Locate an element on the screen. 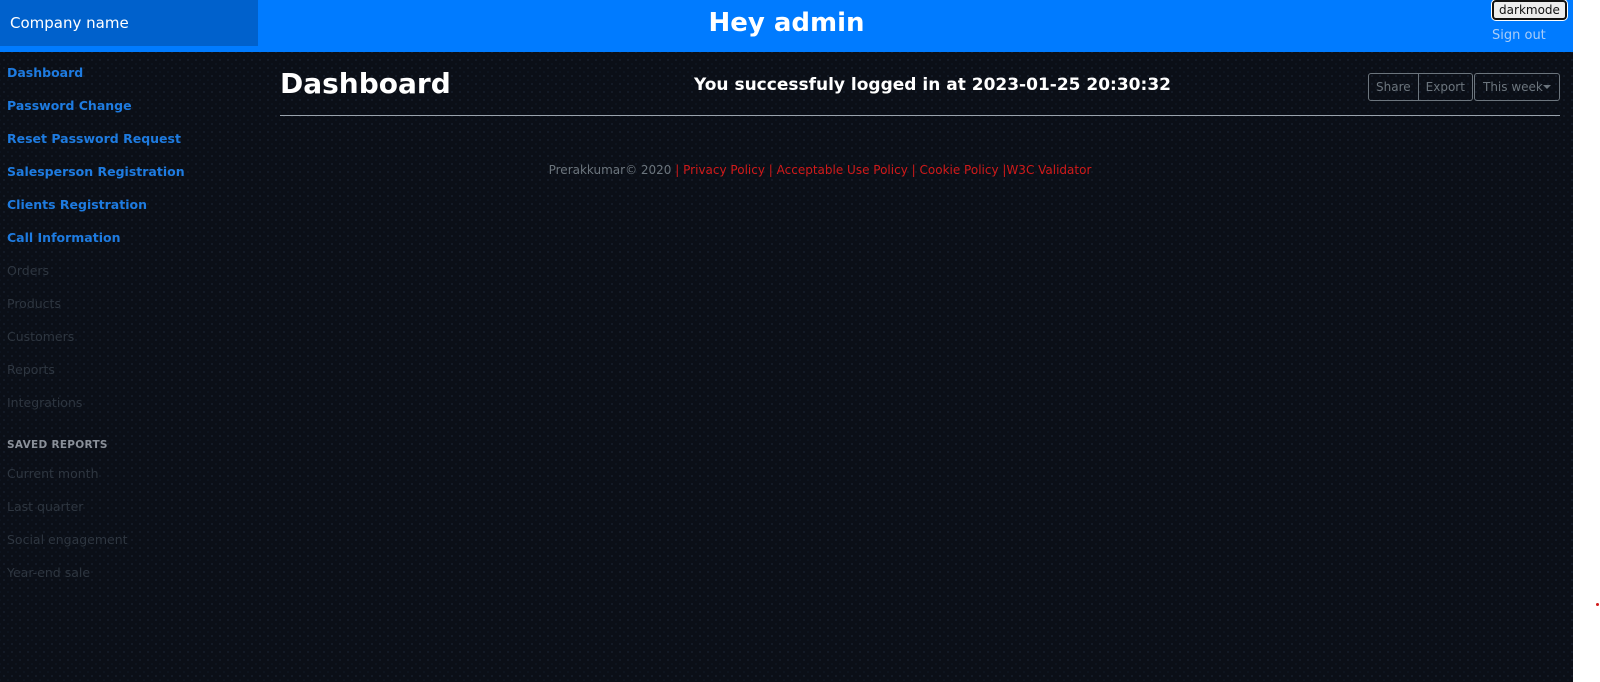 This screenshot has height=682, width=1600. sidebar-item-integrations: Integrations is located at coordinates (44, 402).